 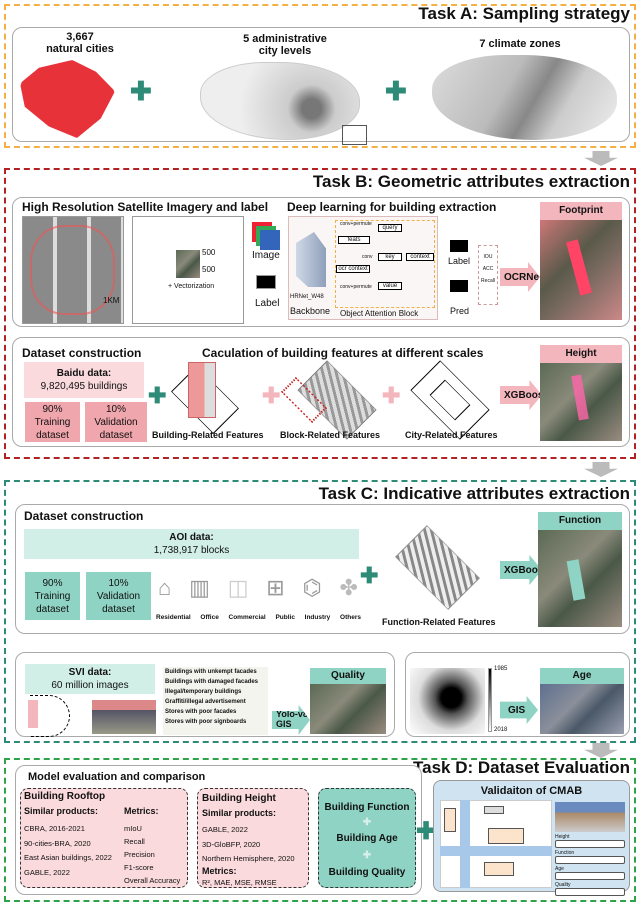 I want to click on baidu-count: 9,820,495 buildings, so click(x=84, y=386).